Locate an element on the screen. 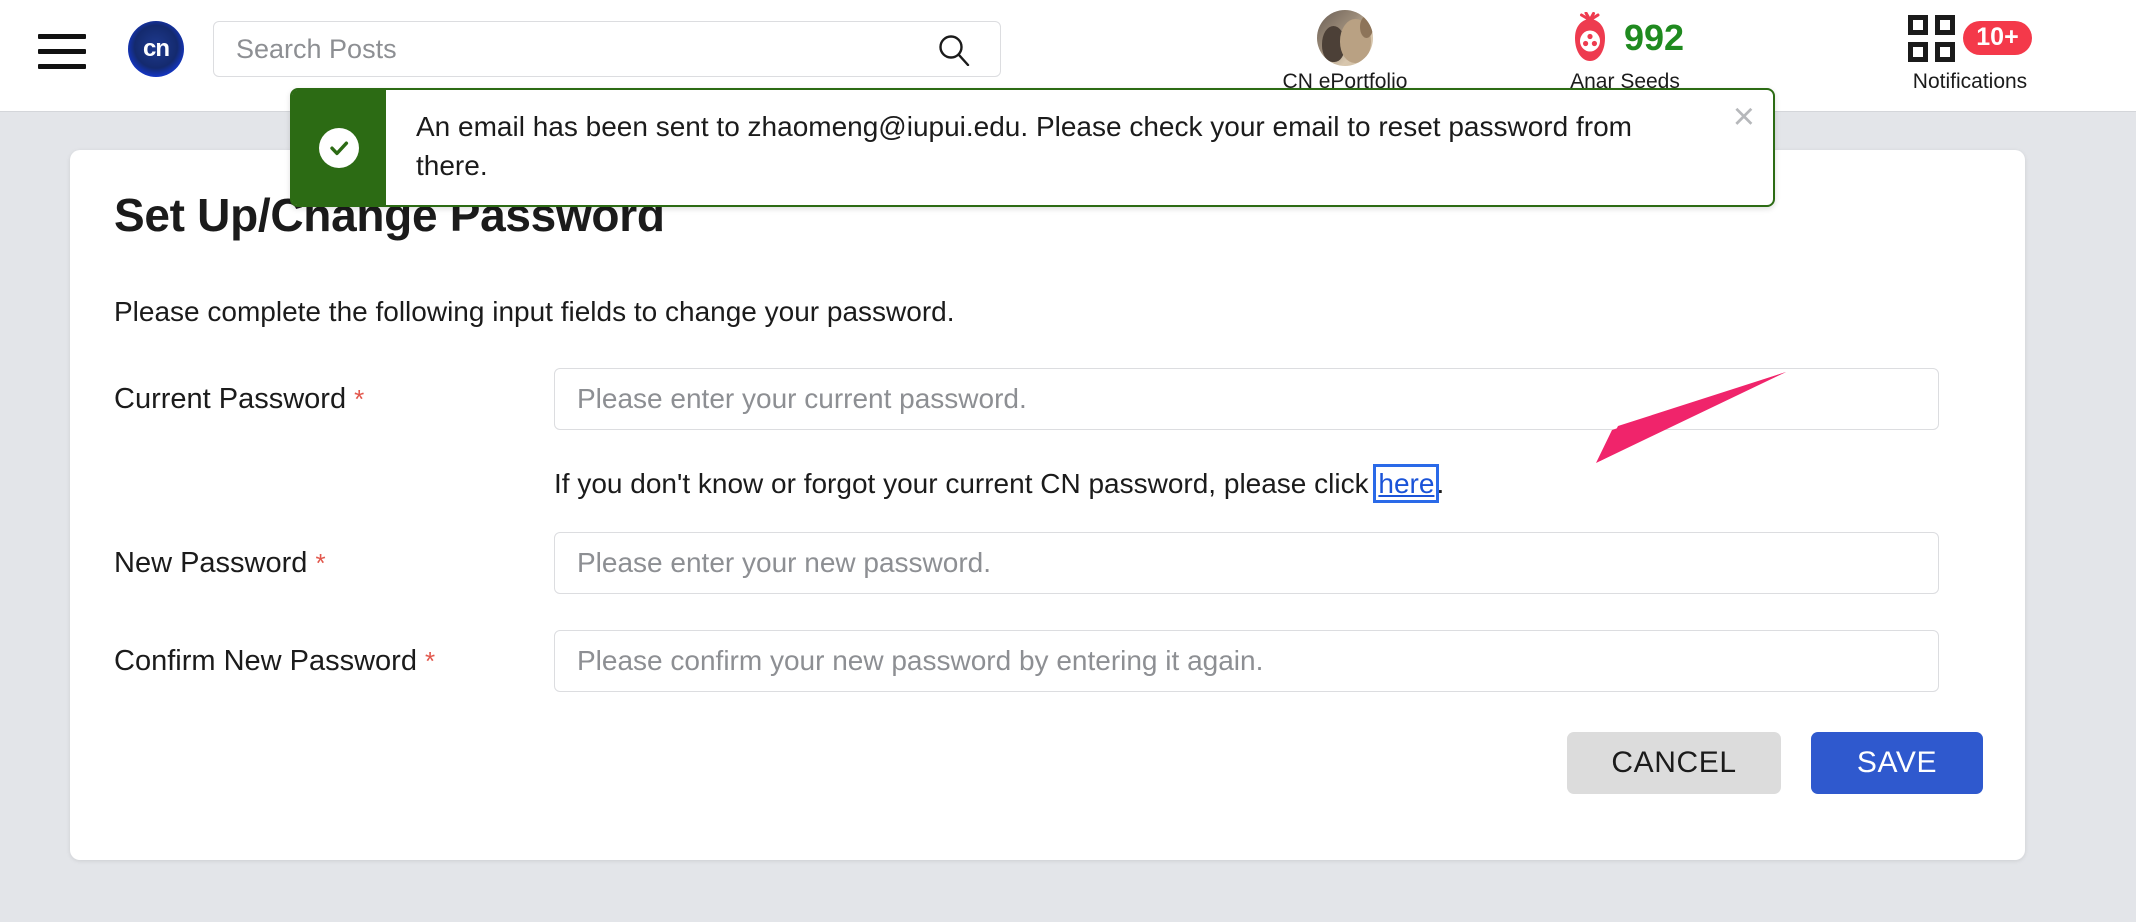 The width and height of the screenshot is (2136, 922). seeds-count: 992 is located at coordinates (1654, 37).